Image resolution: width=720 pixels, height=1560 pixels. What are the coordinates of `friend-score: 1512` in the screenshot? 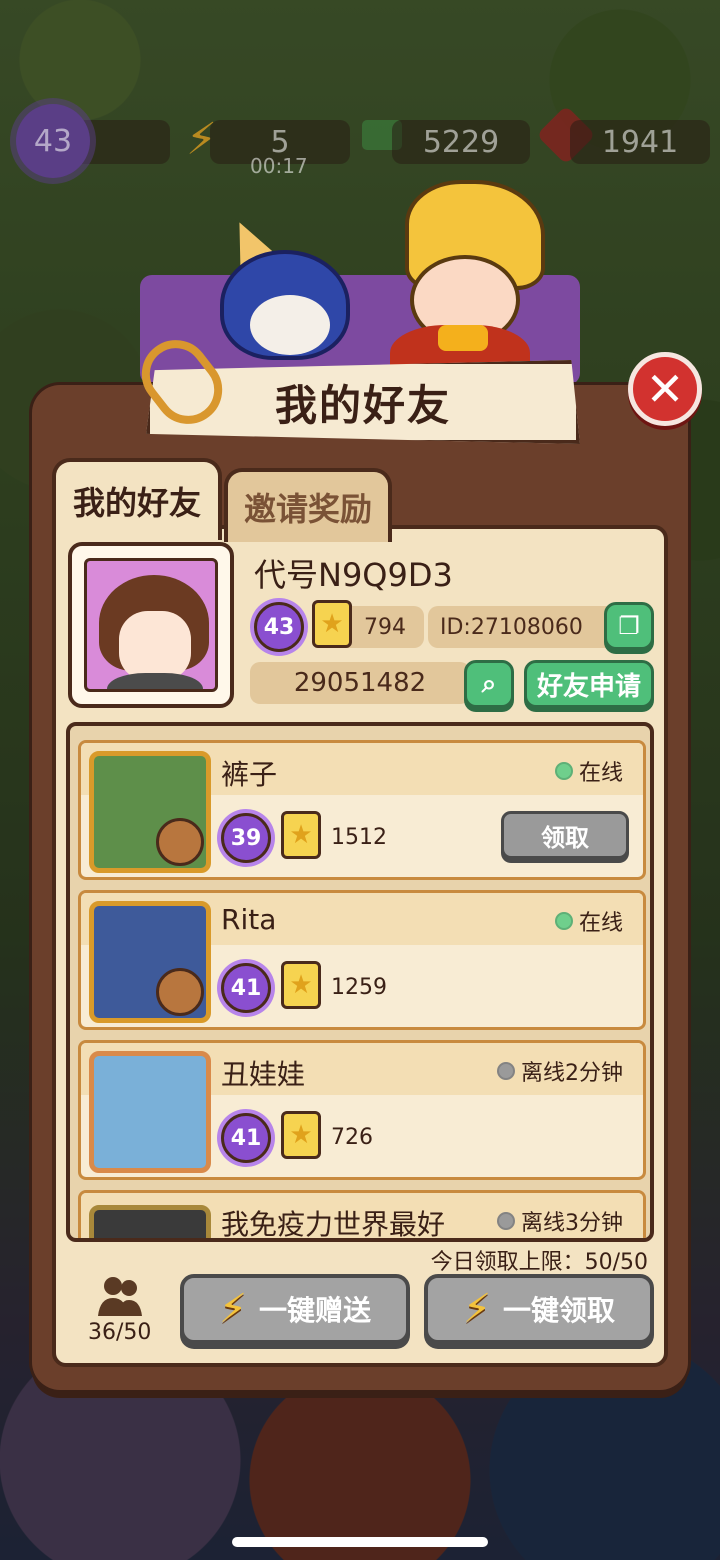 It's located at (359, 837).